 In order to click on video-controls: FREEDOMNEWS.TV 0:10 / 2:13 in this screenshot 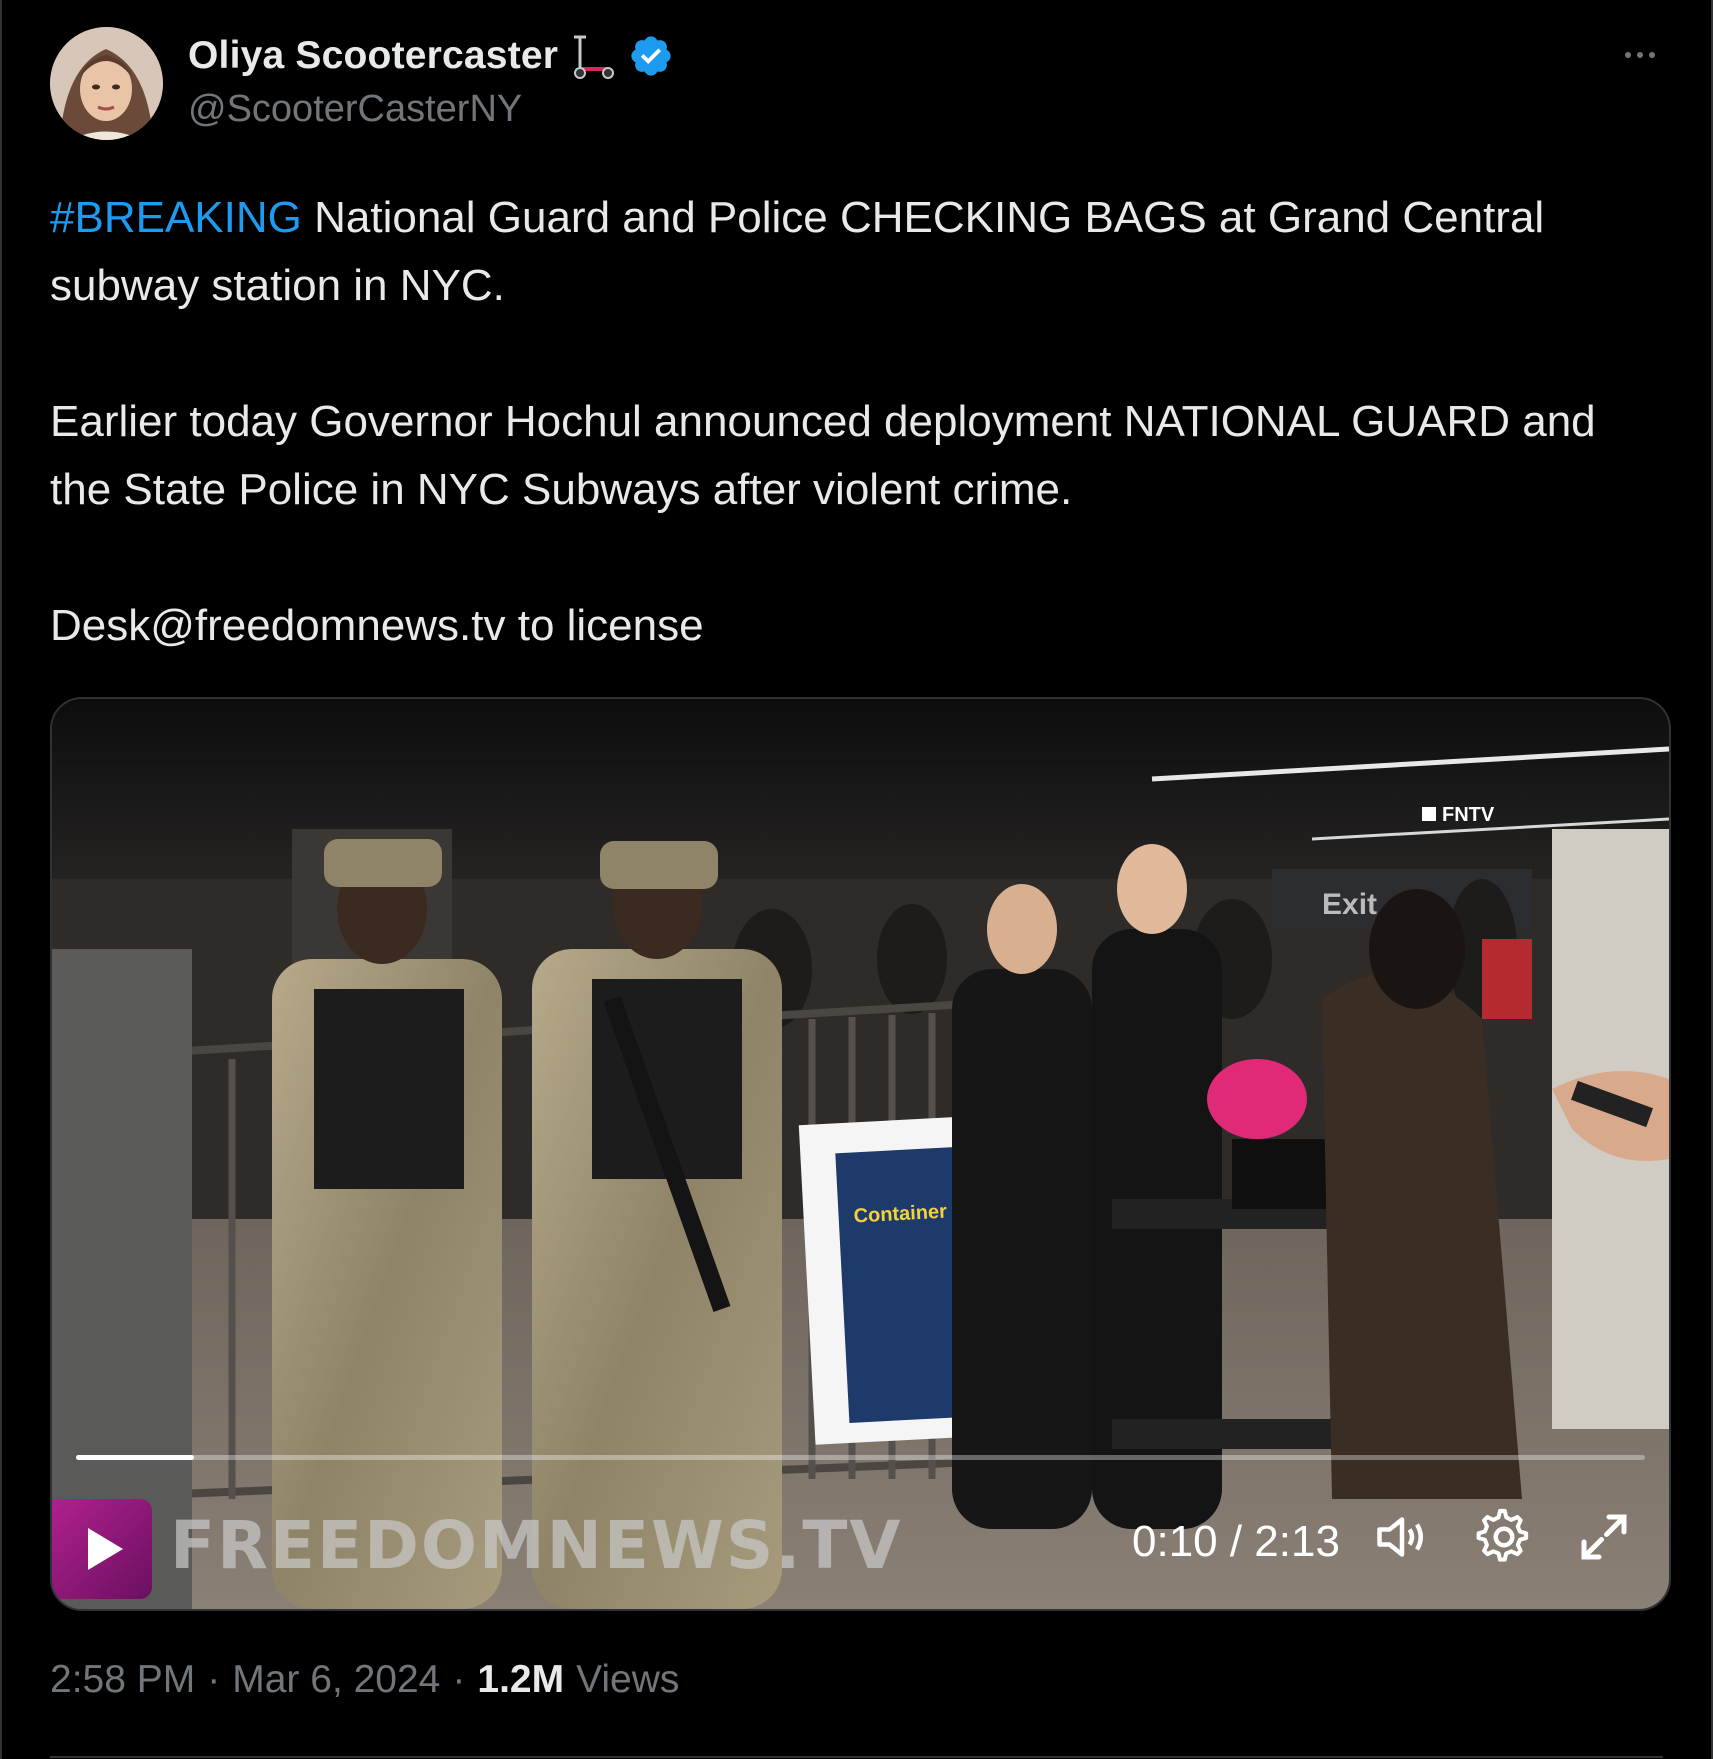, I will do `click(860, 1549)`.